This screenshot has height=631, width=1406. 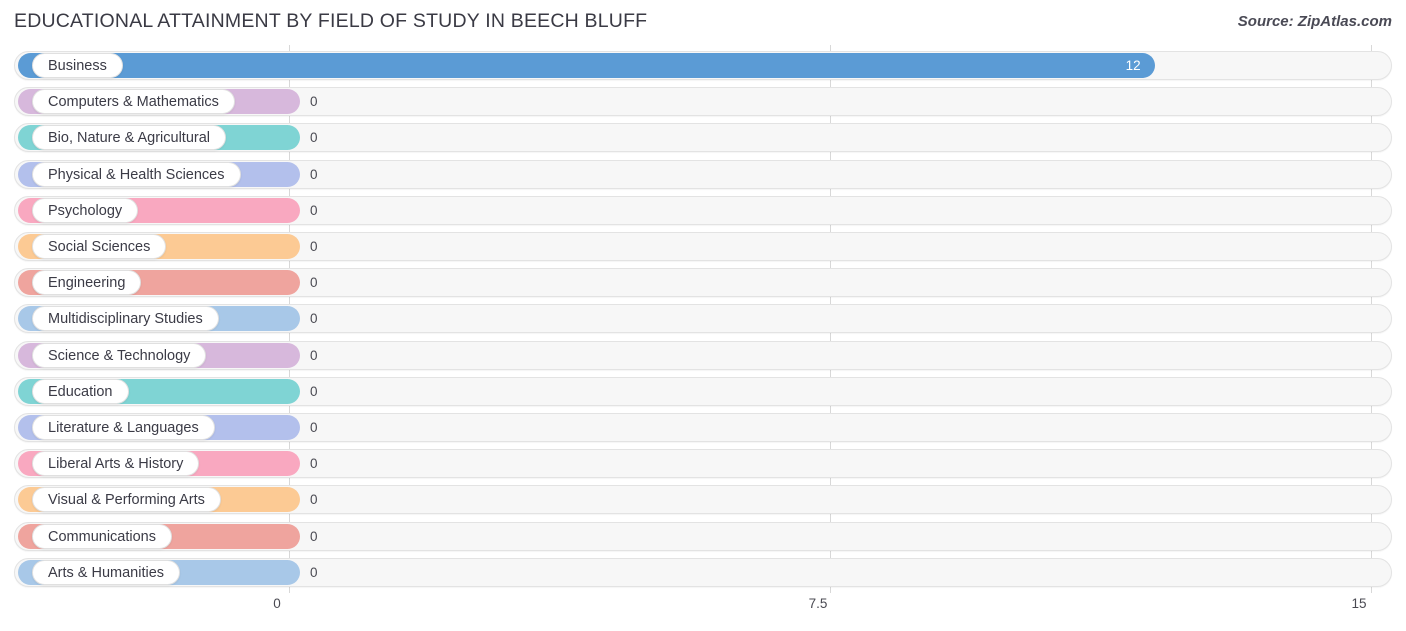 I want to click on category-label: Visual & Performing Arts, so click(x=126, y=500).